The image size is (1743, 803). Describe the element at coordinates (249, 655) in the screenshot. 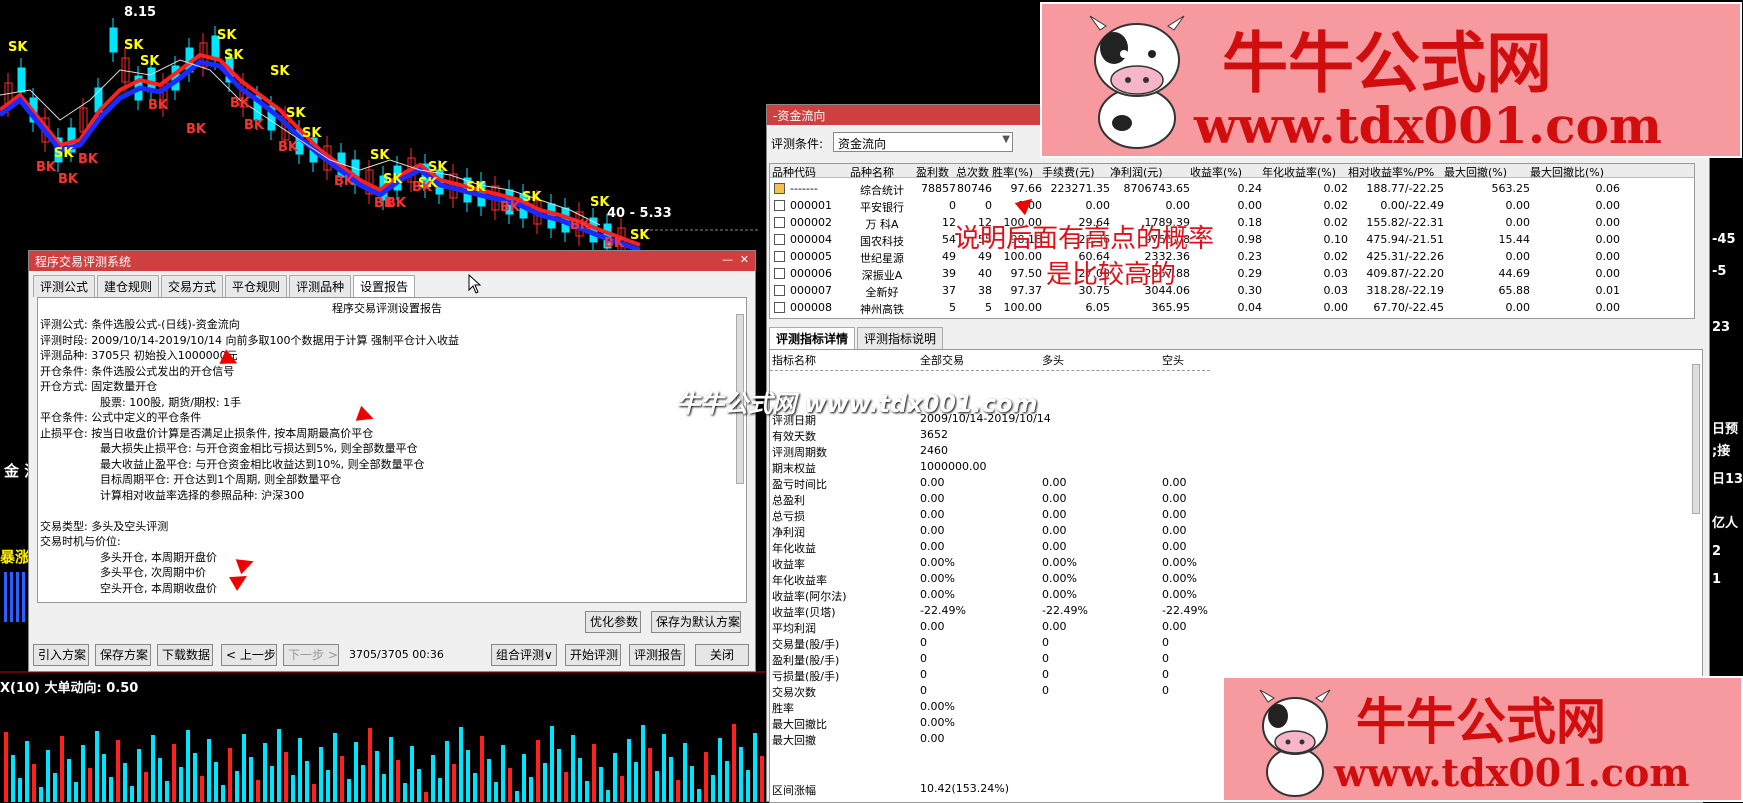

I see `prev-button: < 上一步` at that location.